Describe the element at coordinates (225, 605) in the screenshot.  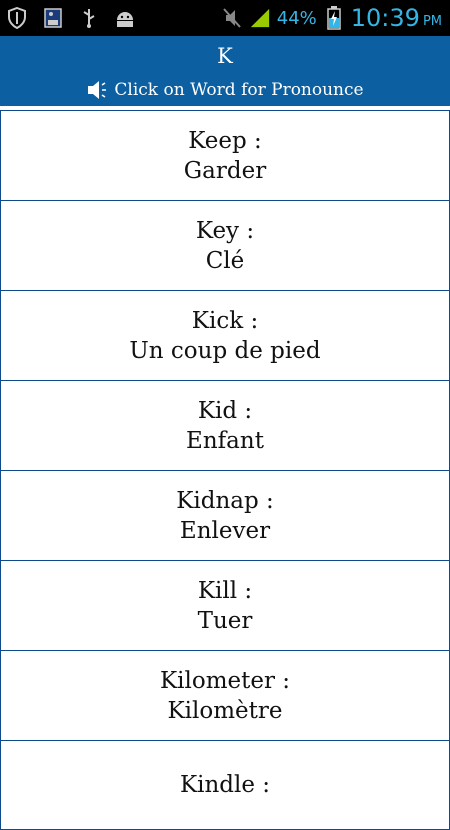
I see `word-item: Kill : Tuer` at that location.